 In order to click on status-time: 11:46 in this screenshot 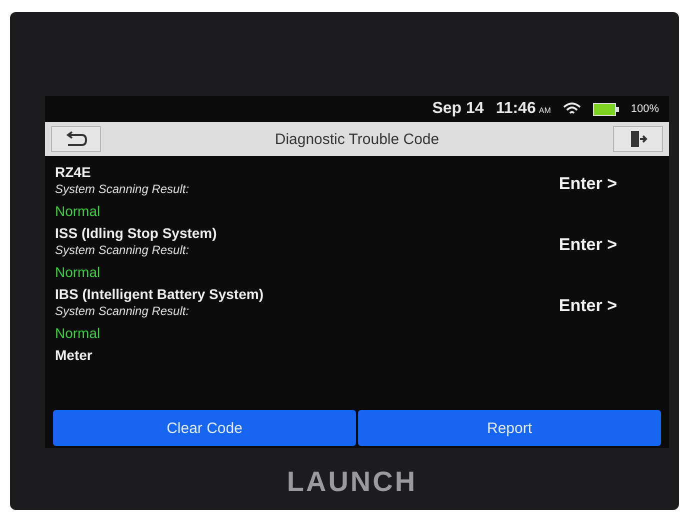, I will do `click(516, 109)`.